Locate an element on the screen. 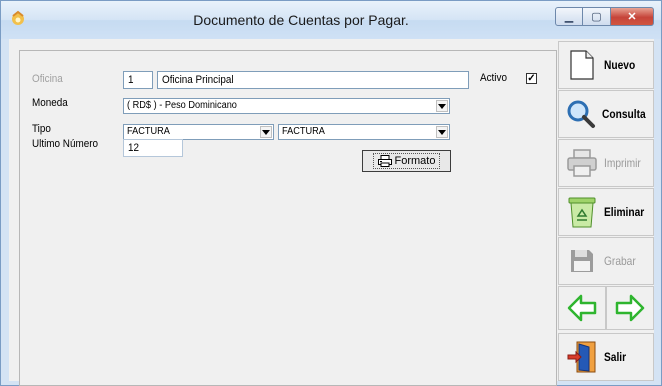  formato-button: Formato is located at coordinates (406, 161).